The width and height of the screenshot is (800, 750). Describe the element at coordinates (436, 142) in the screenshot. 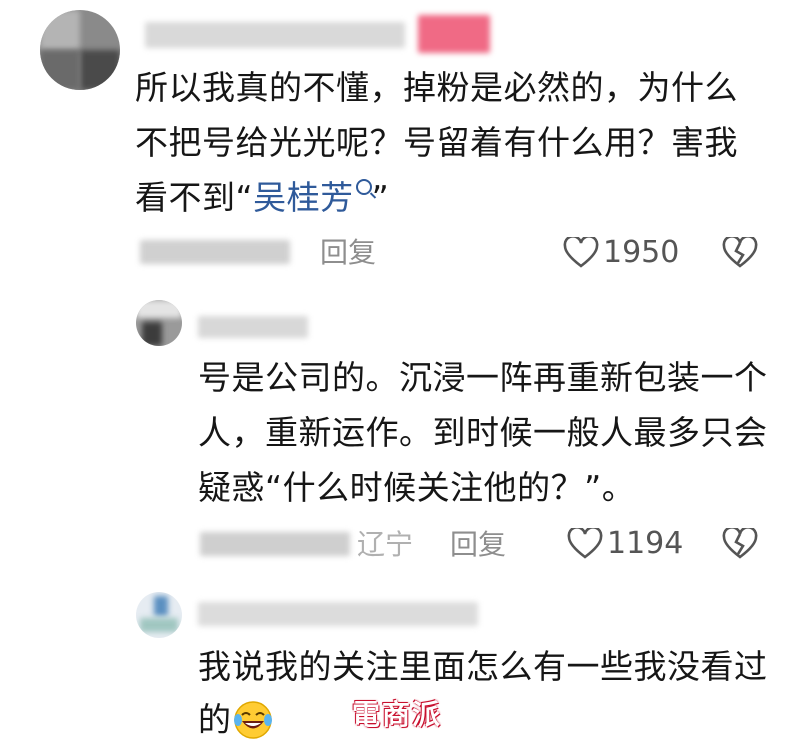

I see `comment-text-line: 不把号给光光呢？号留着有什么用？害我` at that location.